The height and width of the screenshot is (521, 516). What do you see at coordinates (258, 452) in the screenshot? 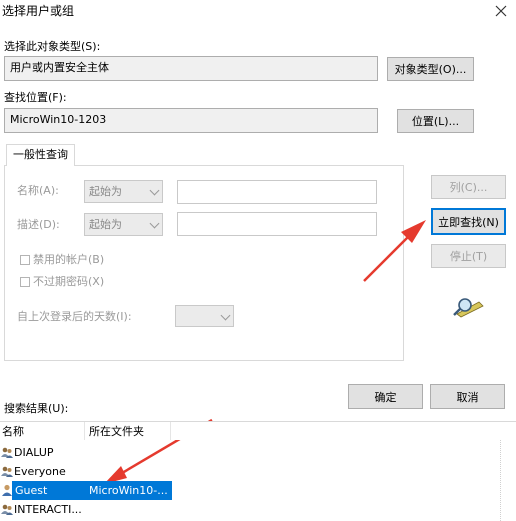
I see `list-item: DIALUP` at bounding box center [258, 452].